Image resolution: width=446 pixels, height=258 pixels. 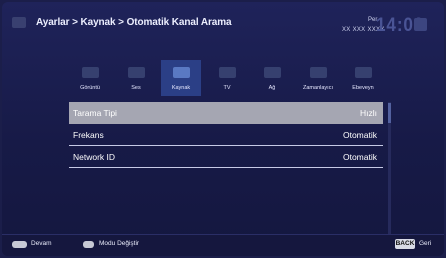 I want to click on tab-parental: Ebeveyn, so click(x=363, y=78).